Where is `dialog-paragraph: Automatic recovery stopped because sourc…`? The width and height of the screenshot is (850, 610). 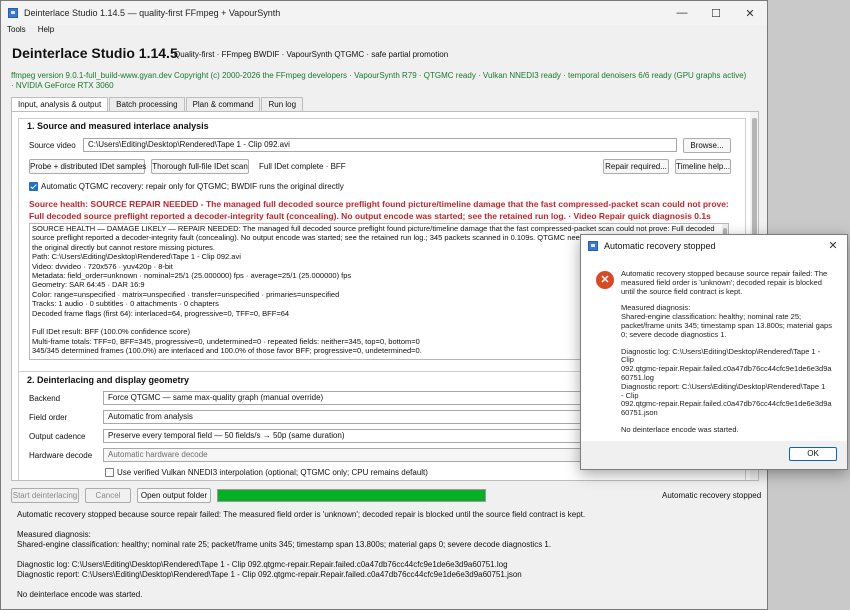
dialog-paragraph: Automatic recovery stopped because sourc… is located at coordinates (727, 282).